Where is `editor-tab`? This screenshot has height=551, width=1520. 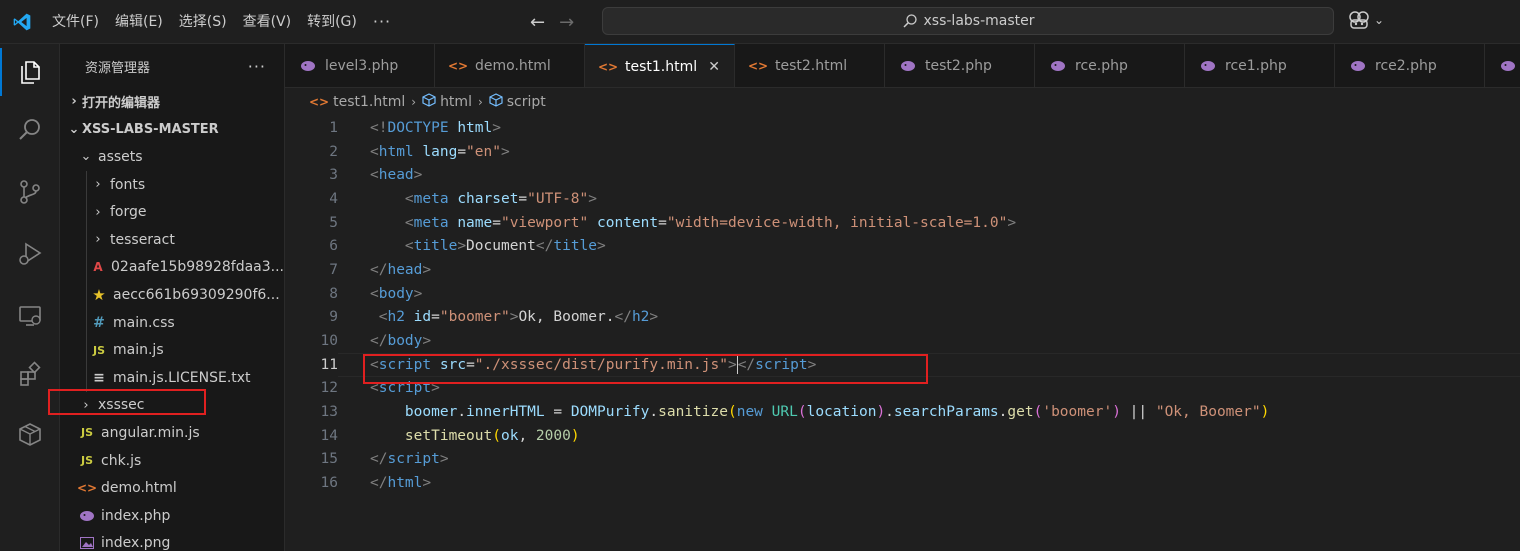
editor-tab is located at coordinates (1502, 65).